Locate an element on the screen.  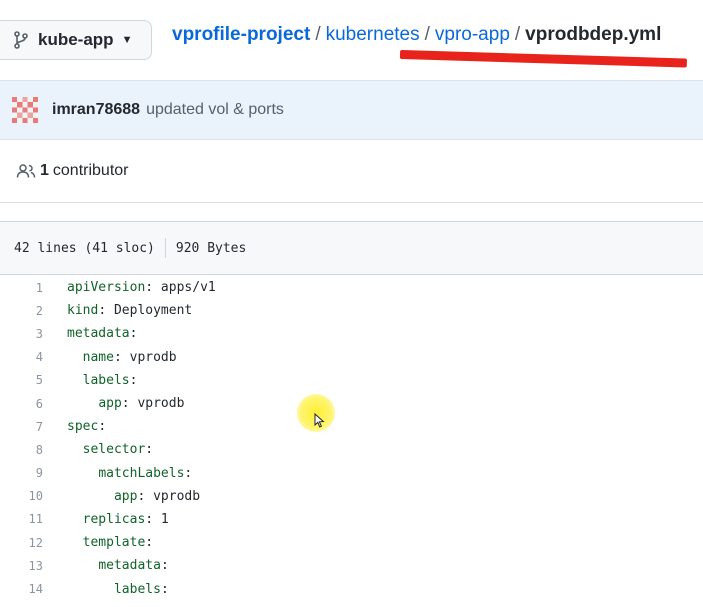
file-line-count: 42 lines (41 sloc) is located at coordinates (84, 248).